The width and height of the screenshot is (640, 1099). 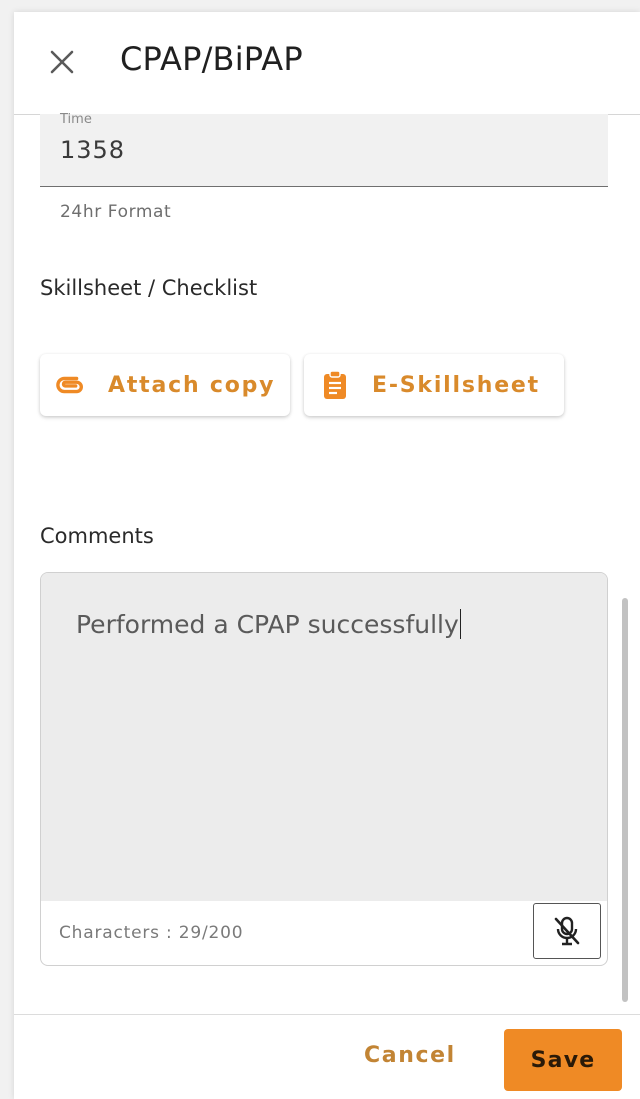 I want to click on time-format-hint: 24hr Format, so click(x=116, y=212).